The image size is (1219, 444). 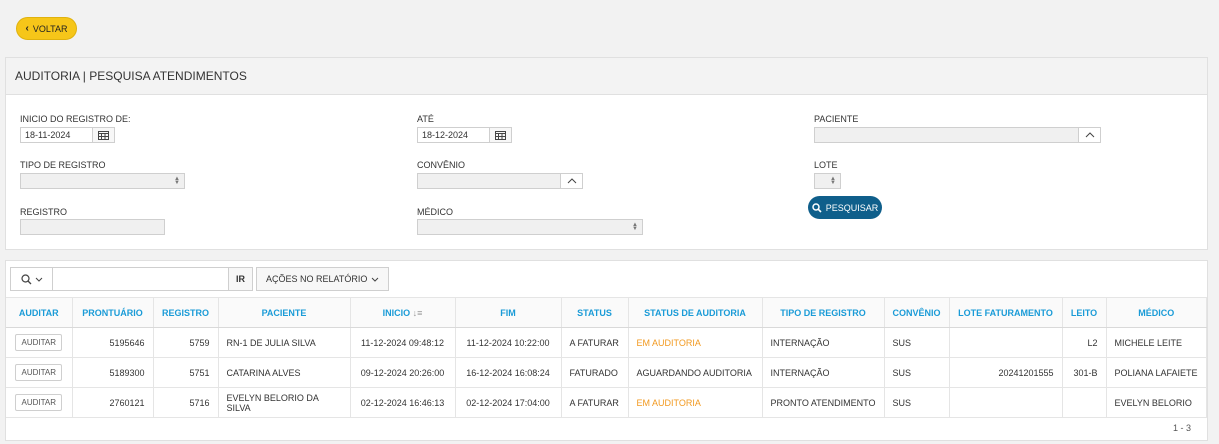 I want to click on medico-cell: EVELYN BELORIO, so click(x=1156, y=402).